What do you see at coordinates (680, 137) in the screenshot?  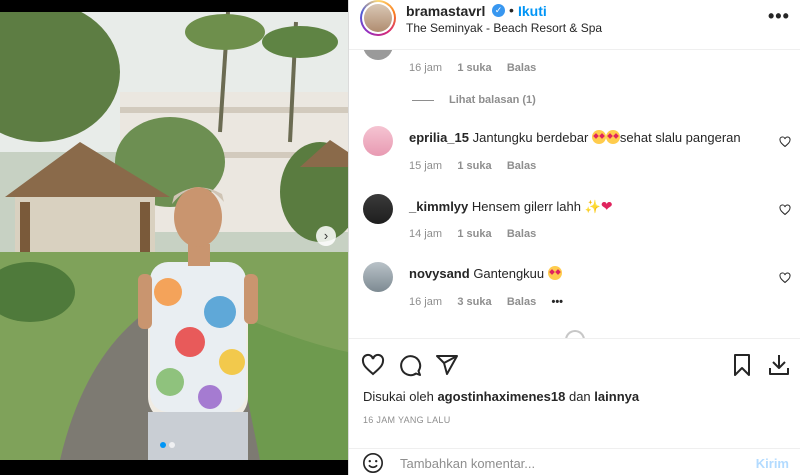 I see `comment-text-2: sehat slalu pangeran` at bounding box center [680, 137].